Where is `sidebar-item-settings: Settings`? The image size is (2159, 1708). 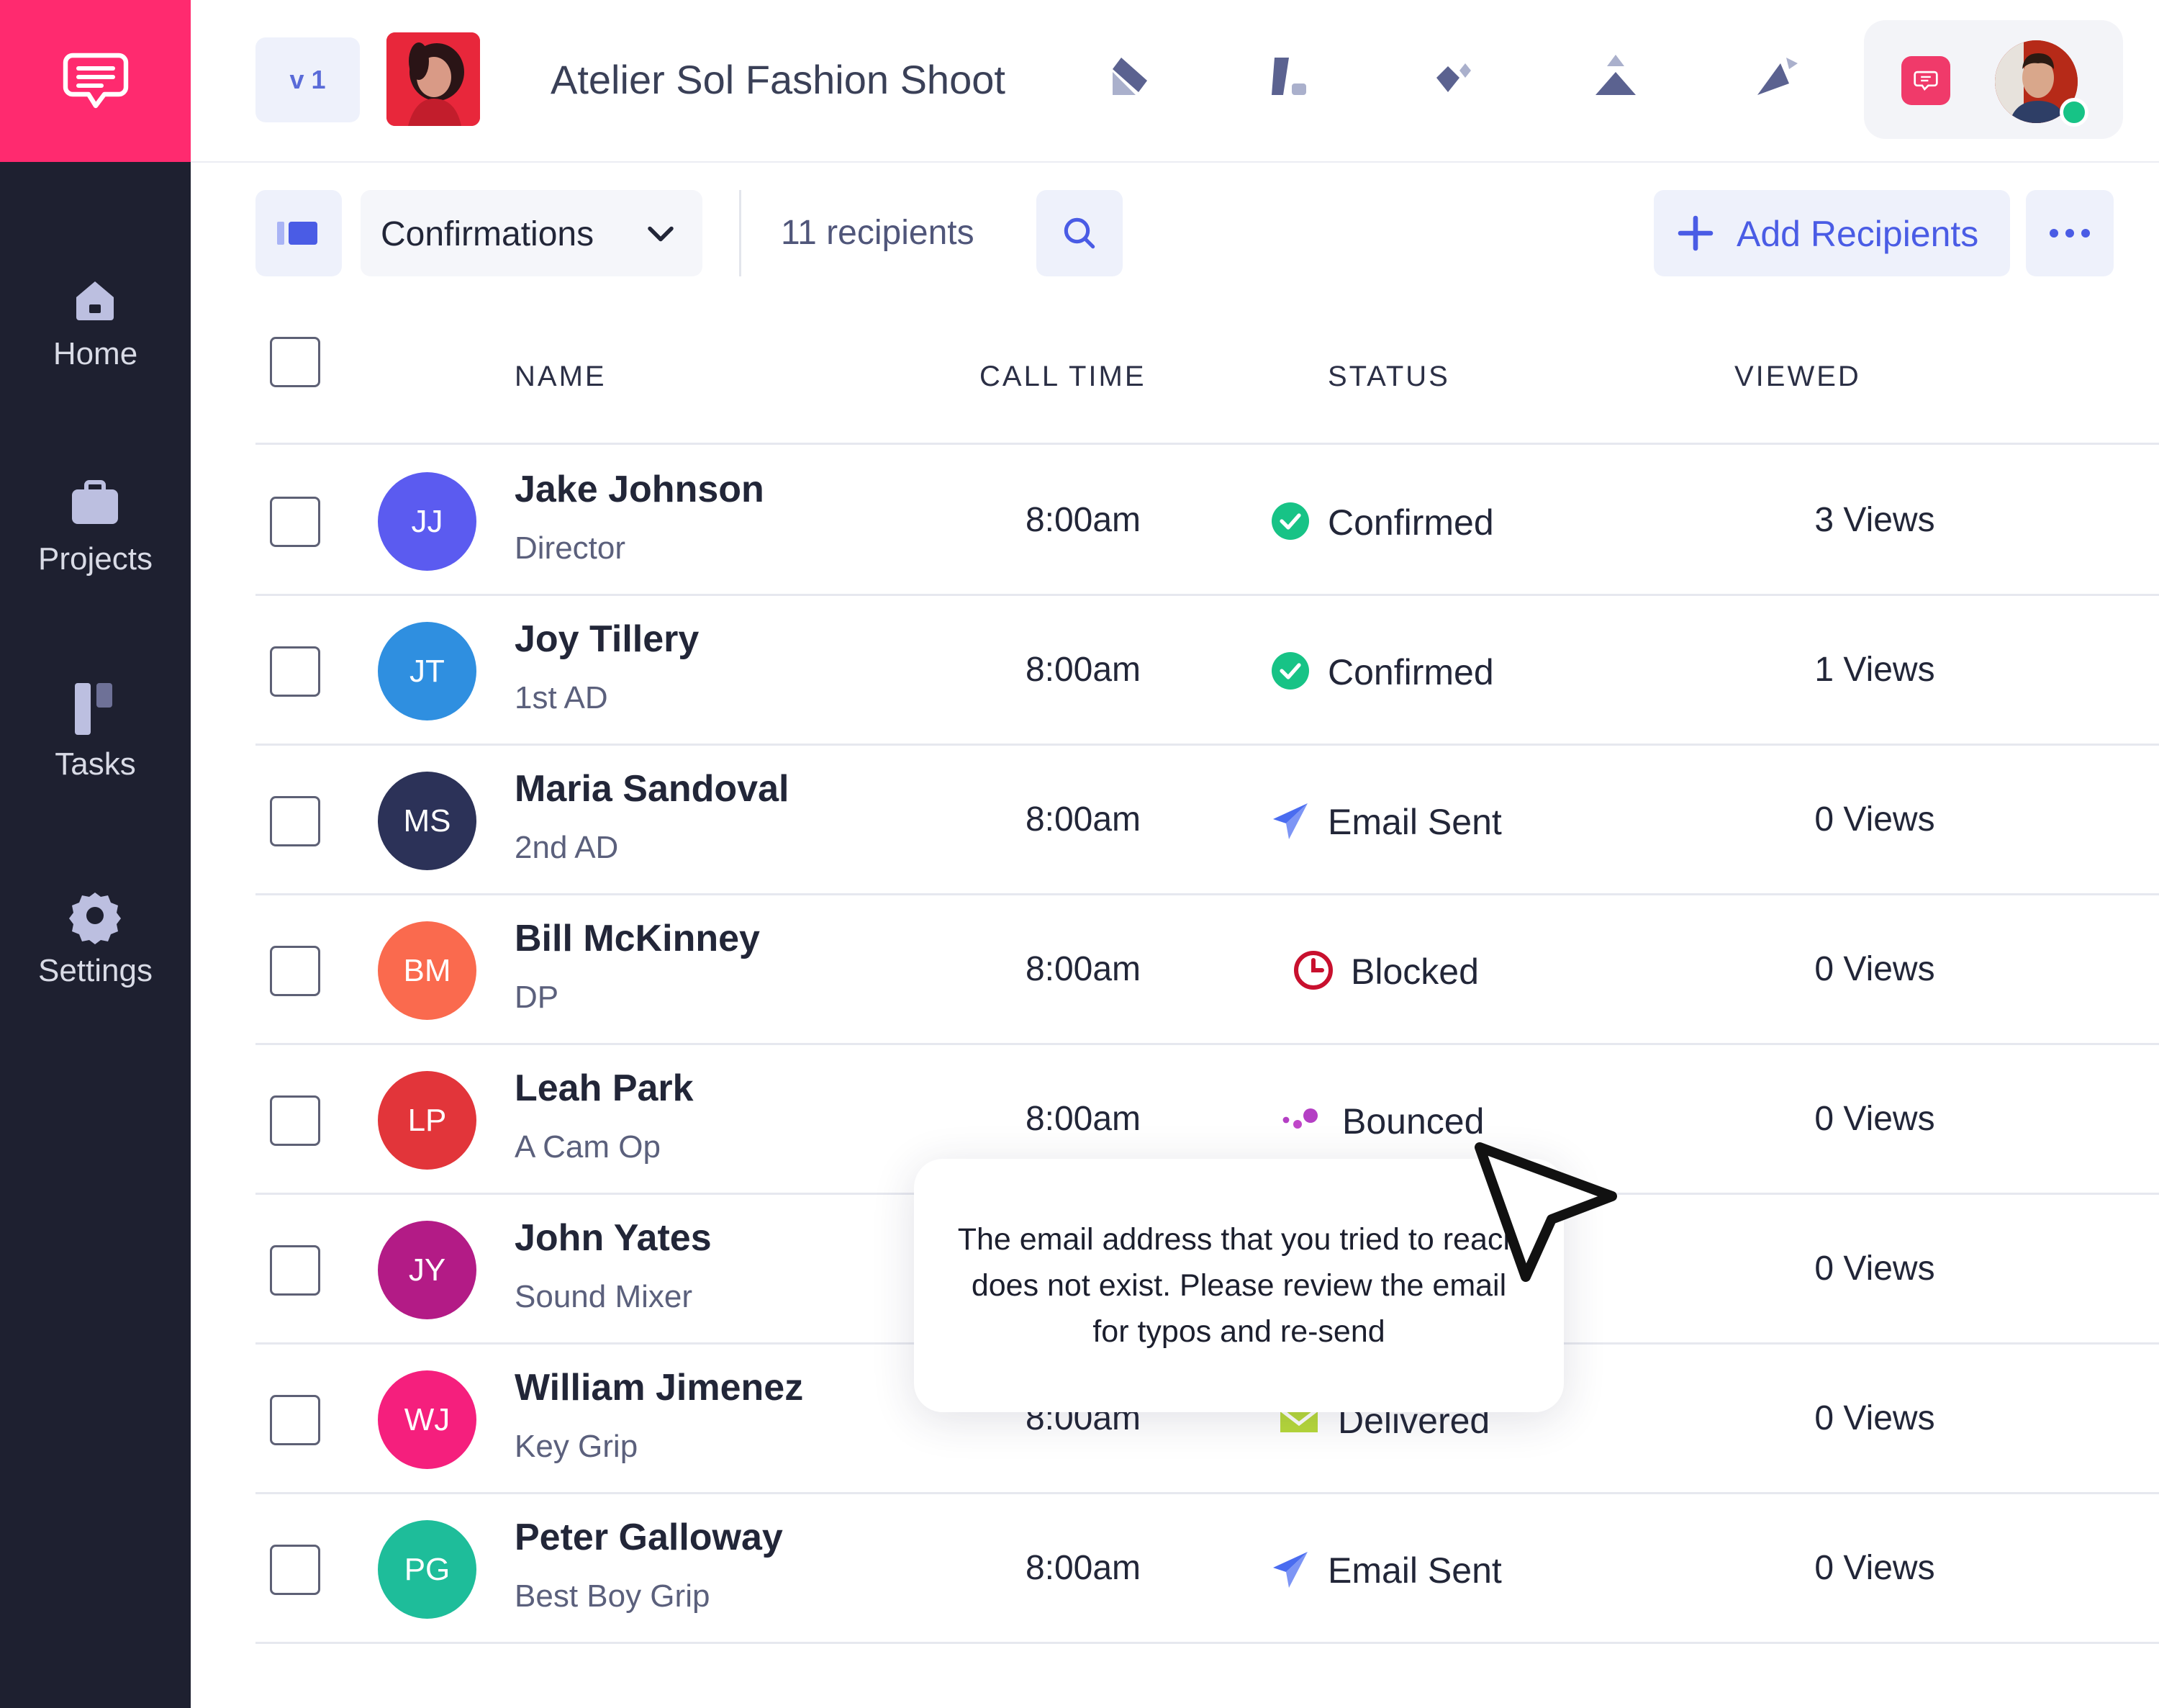 sidebar-item-settings: Settings is located at coordinates (96, 956).